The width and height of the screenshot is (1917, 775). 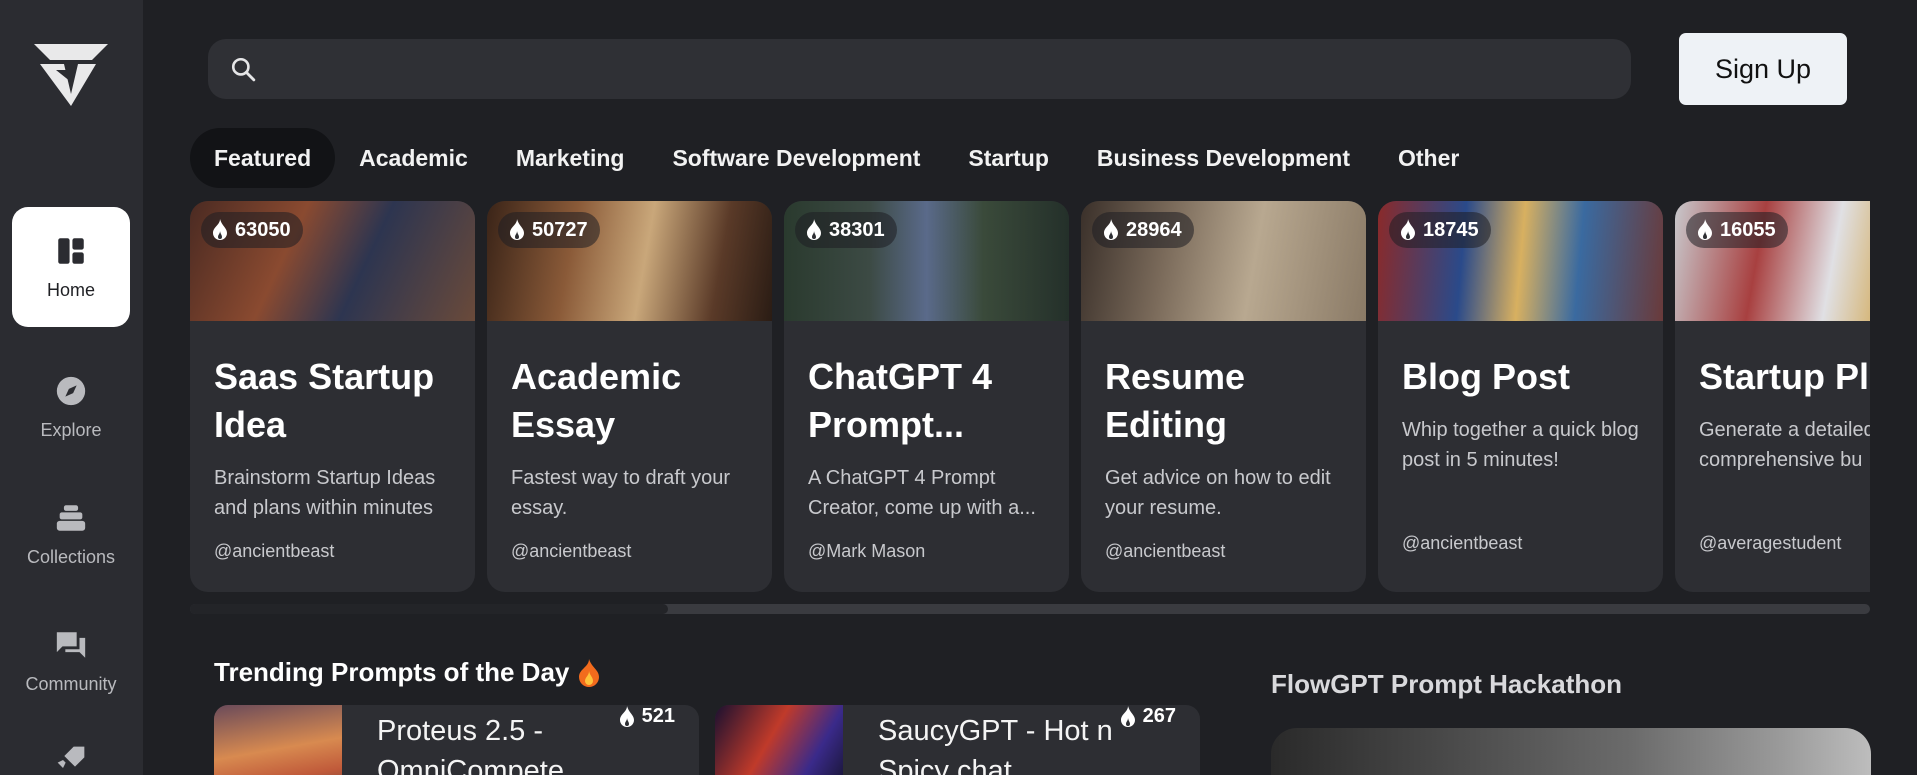 I want to click on sidebar: Home Explore Collections Community, so click(x=71, y=387).